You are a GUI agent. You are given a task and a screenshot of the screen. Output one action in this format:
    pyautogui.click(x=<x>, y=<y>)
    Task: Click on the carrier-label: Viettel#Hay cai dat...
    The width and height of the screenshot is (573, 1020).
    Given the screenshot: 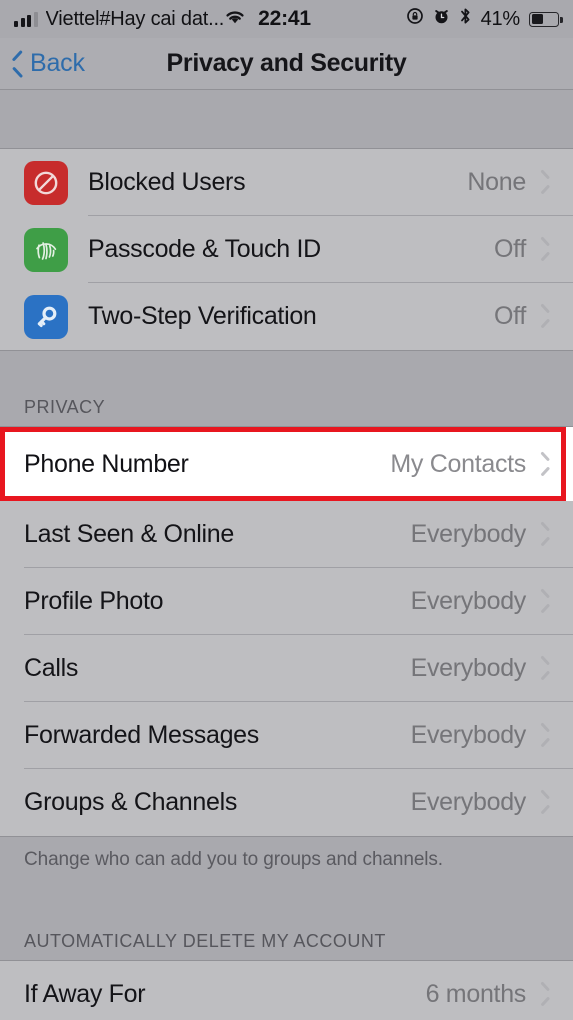 What is the action you would take?
    pyautogui.click(x=135, y=18)
    